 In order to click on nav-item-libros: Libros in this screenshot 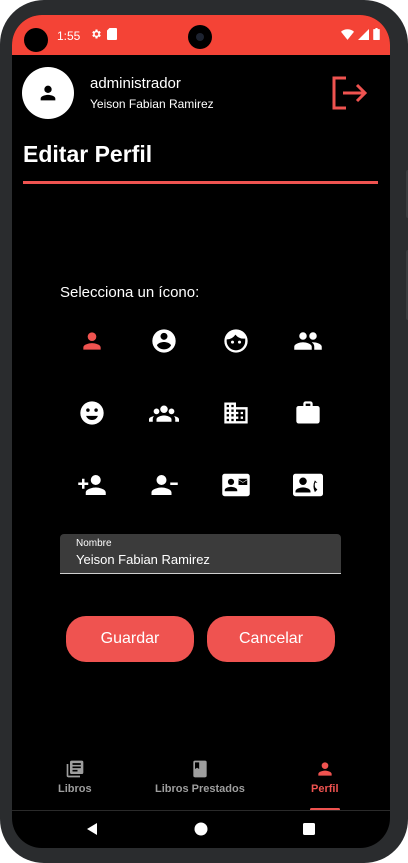, I will do `click(75, 777)`.